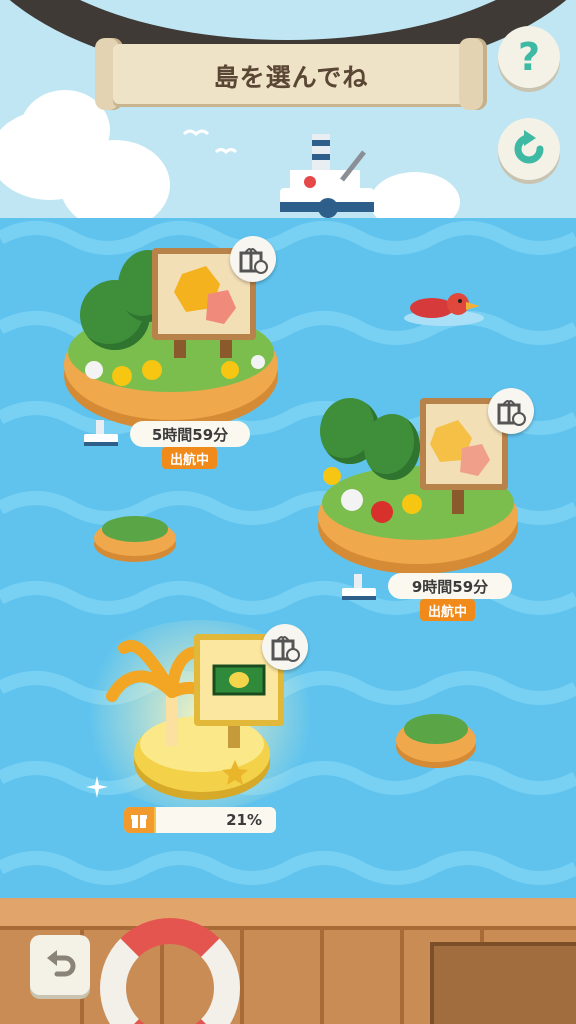 The height and width of the screenshot is (1024, 576). Describe the element at coordinates (444, 309) in the screenshot. I see `swimming-bird-icon` at that location.